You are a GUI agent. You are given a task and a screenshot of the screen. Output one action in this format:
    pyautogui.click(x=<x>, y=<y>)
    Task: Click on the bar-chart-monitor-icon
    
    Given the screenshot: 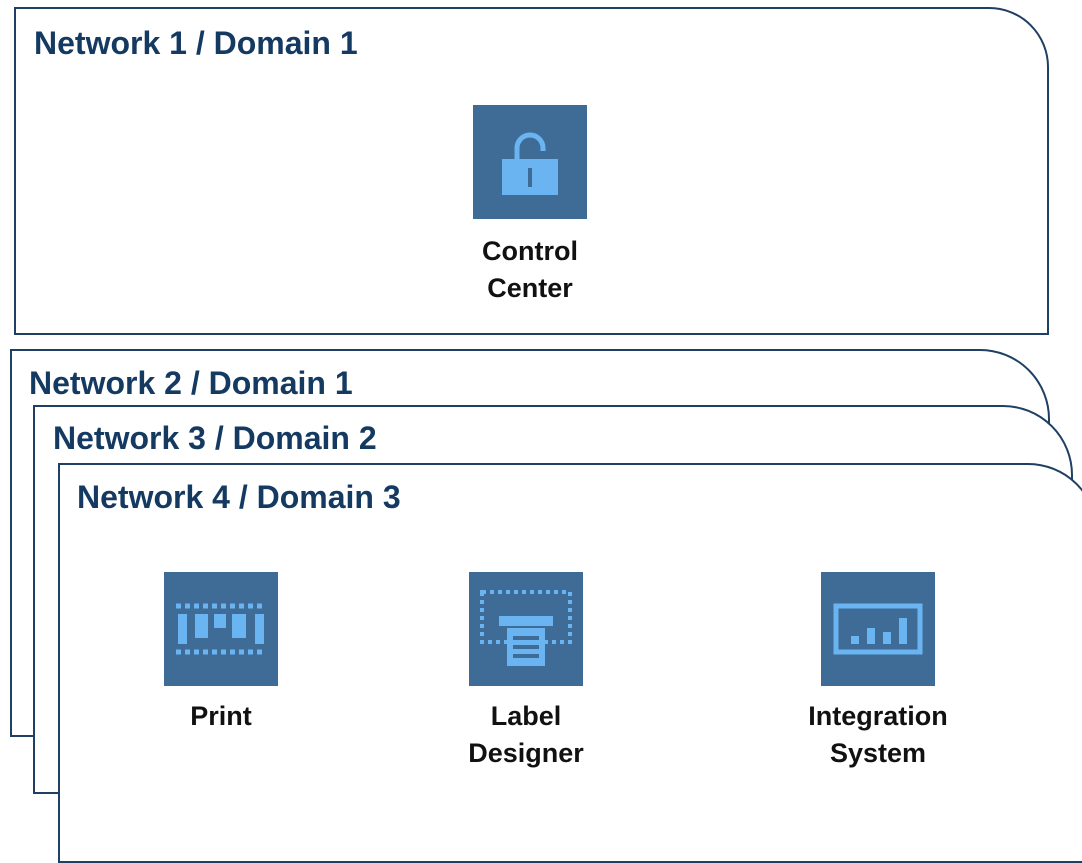 What is the action you would take?
    pyautogui.click(x=878, y=629)
    